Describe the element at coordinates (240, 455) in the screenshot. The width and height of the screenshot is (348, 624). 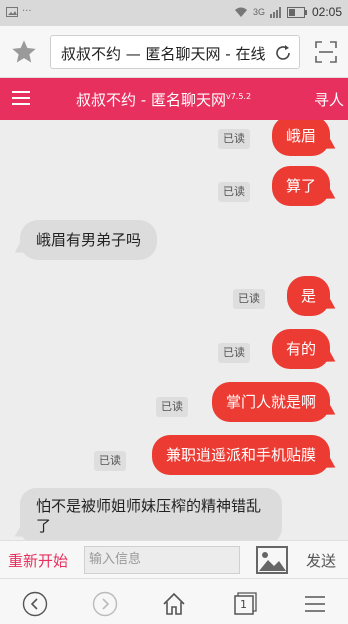
I see `outgoing-message: 兼职逍遥派和手机贴膜` at that location.